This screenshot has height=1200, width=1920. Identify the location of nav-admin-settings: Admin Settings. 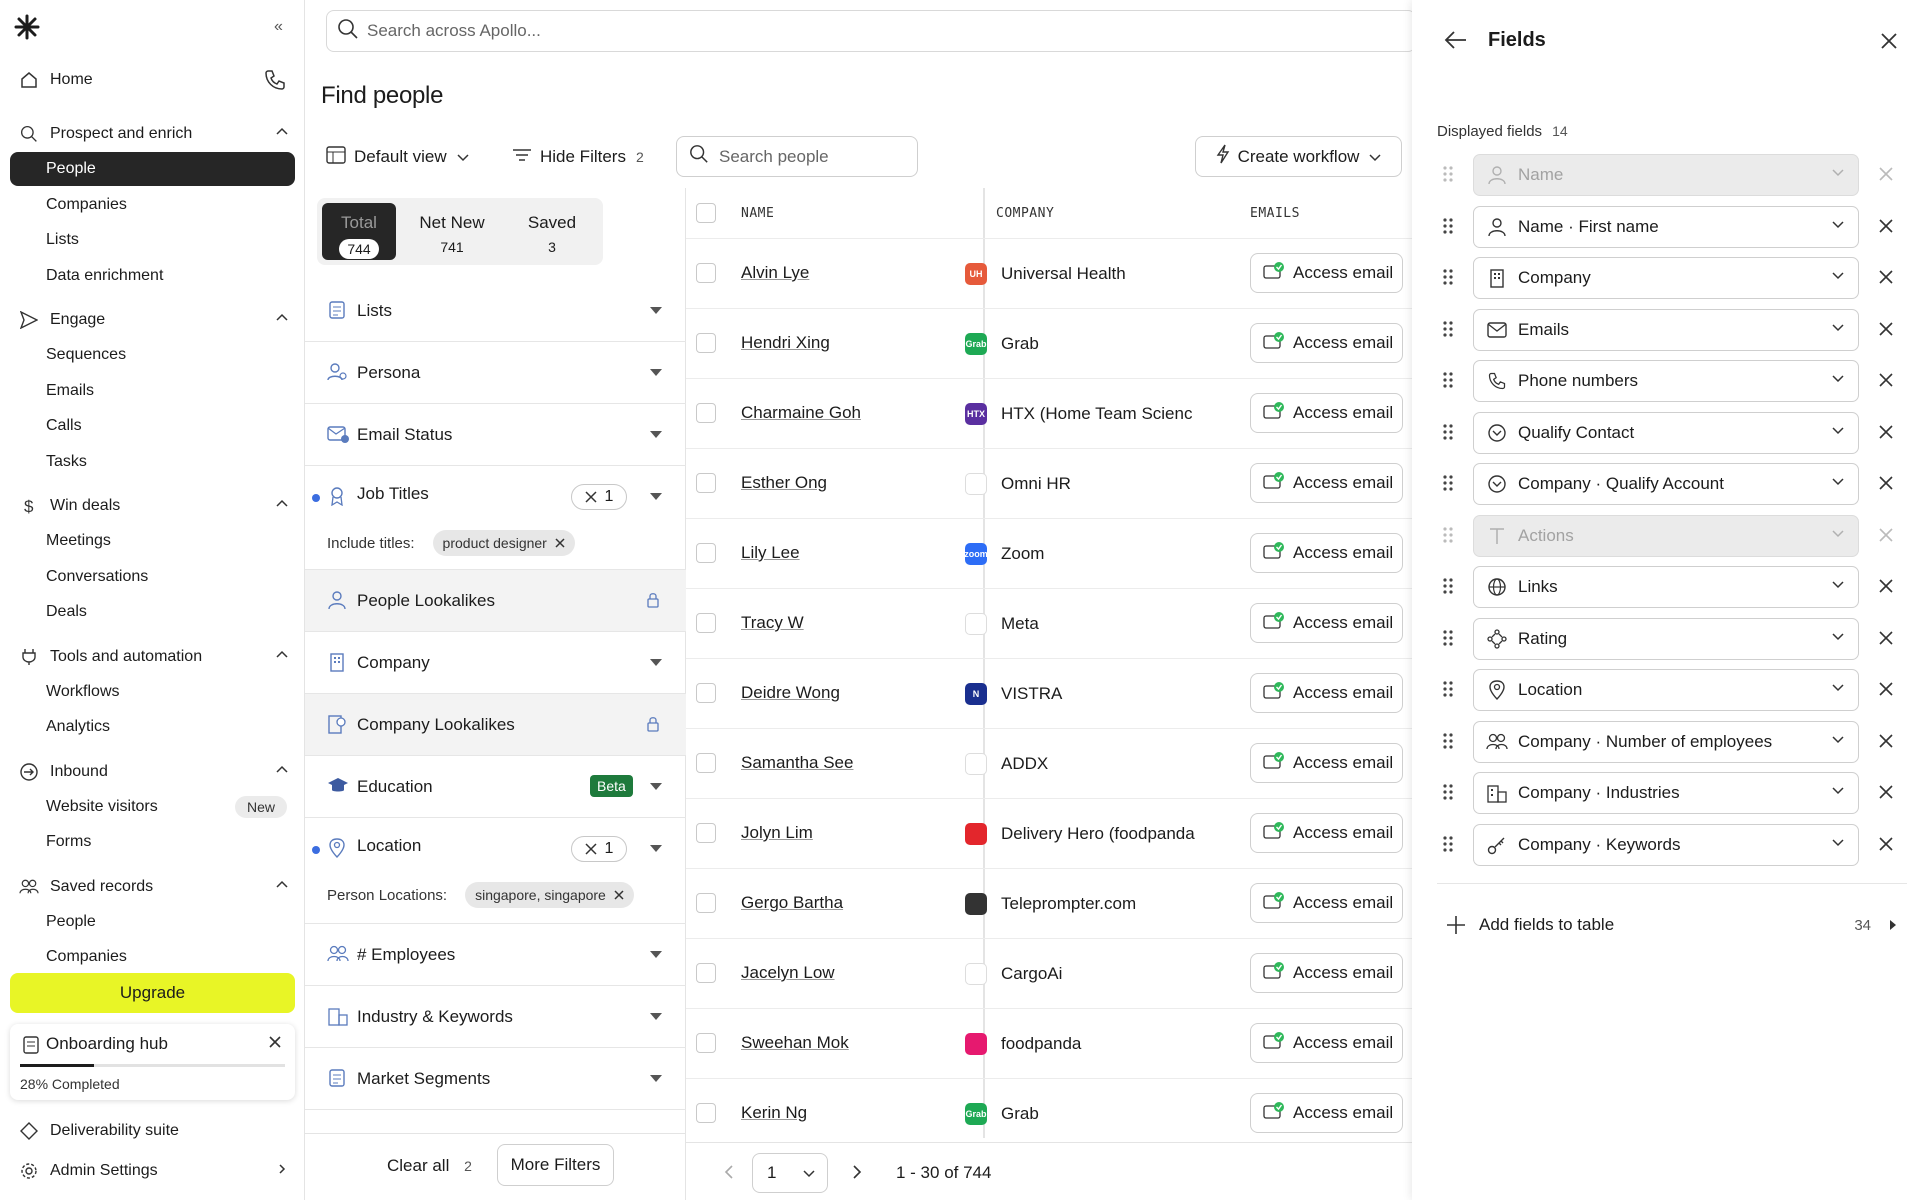
(152, 1171).